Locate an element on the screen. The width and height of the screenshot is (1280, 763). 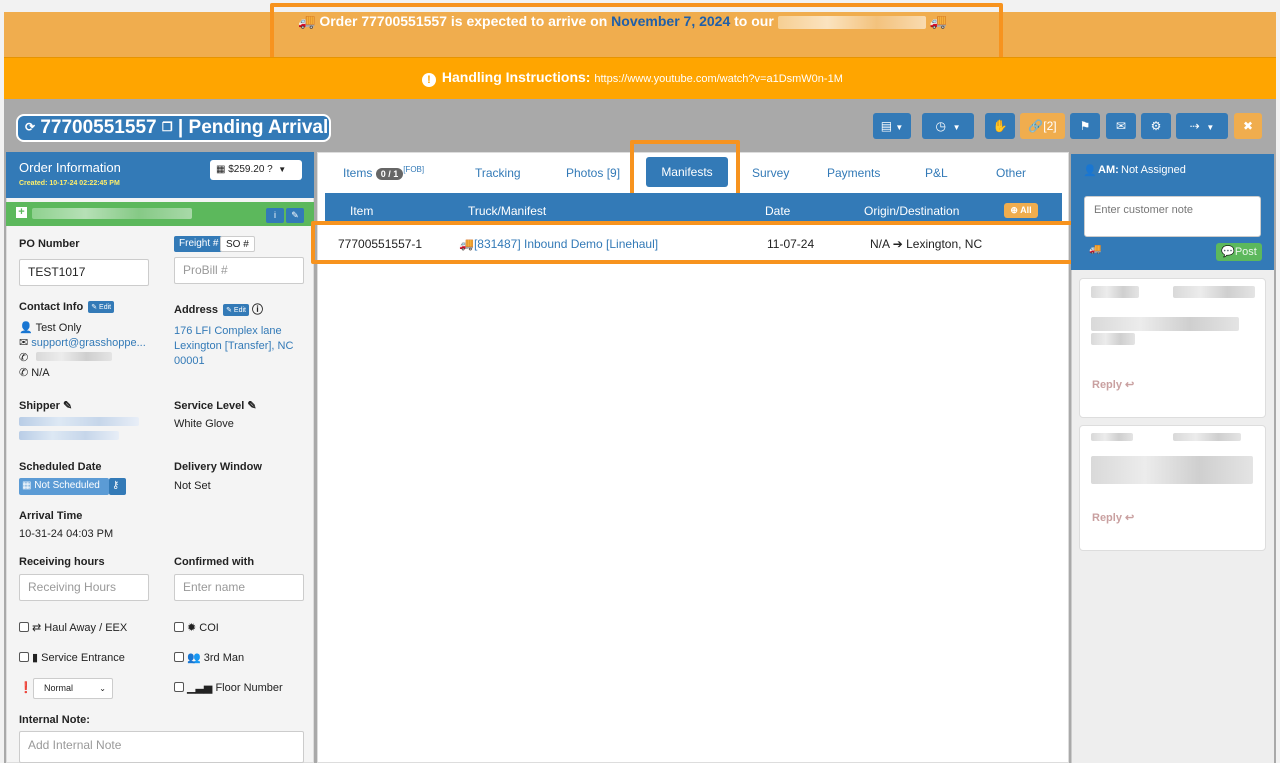
info-icon: ⓘ is located at coordinates (257, 310).